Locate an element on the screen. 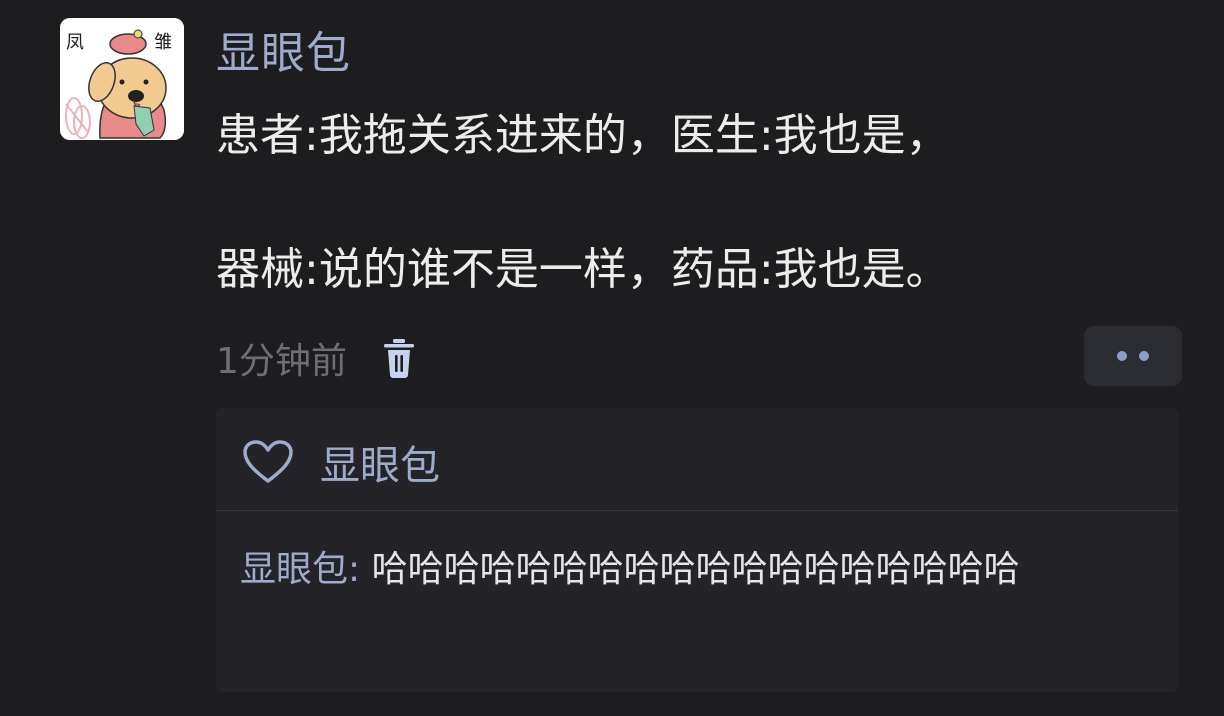 This screenshot has height=716, width=1224. trash-icon is located at coordinates (399, 358).